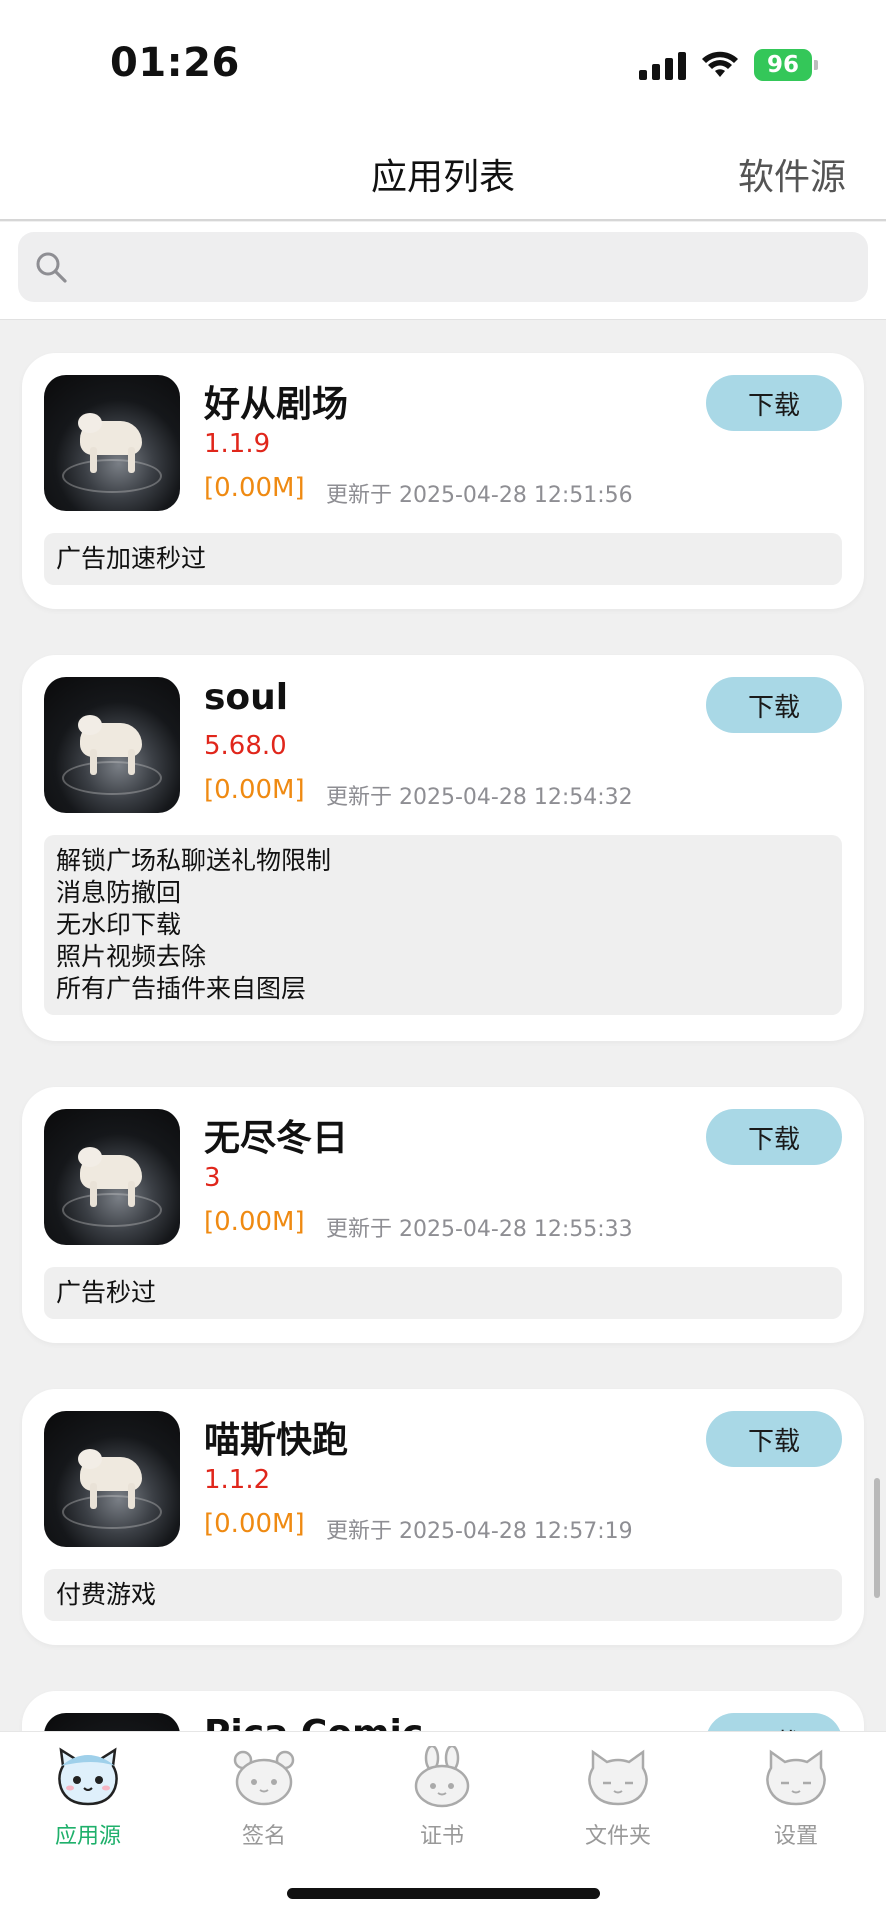  I want to click on tab-label: 文件夹, so click(617, 1836).